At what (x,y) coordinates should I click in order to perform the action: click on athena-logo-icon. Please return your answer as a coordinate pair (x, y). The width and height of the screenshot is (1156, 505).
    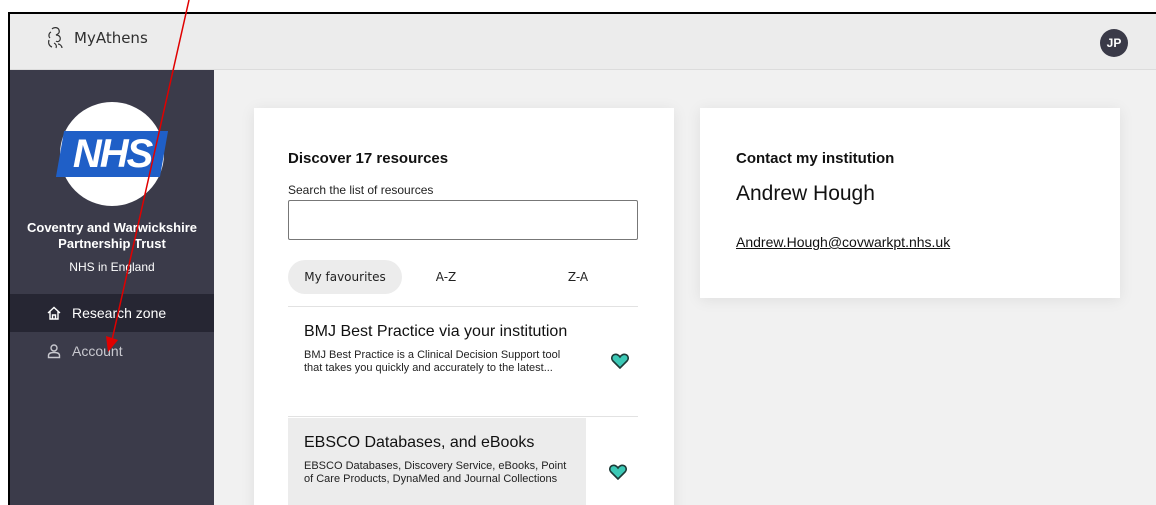
    Looking at the image, I should click on (55, 38).